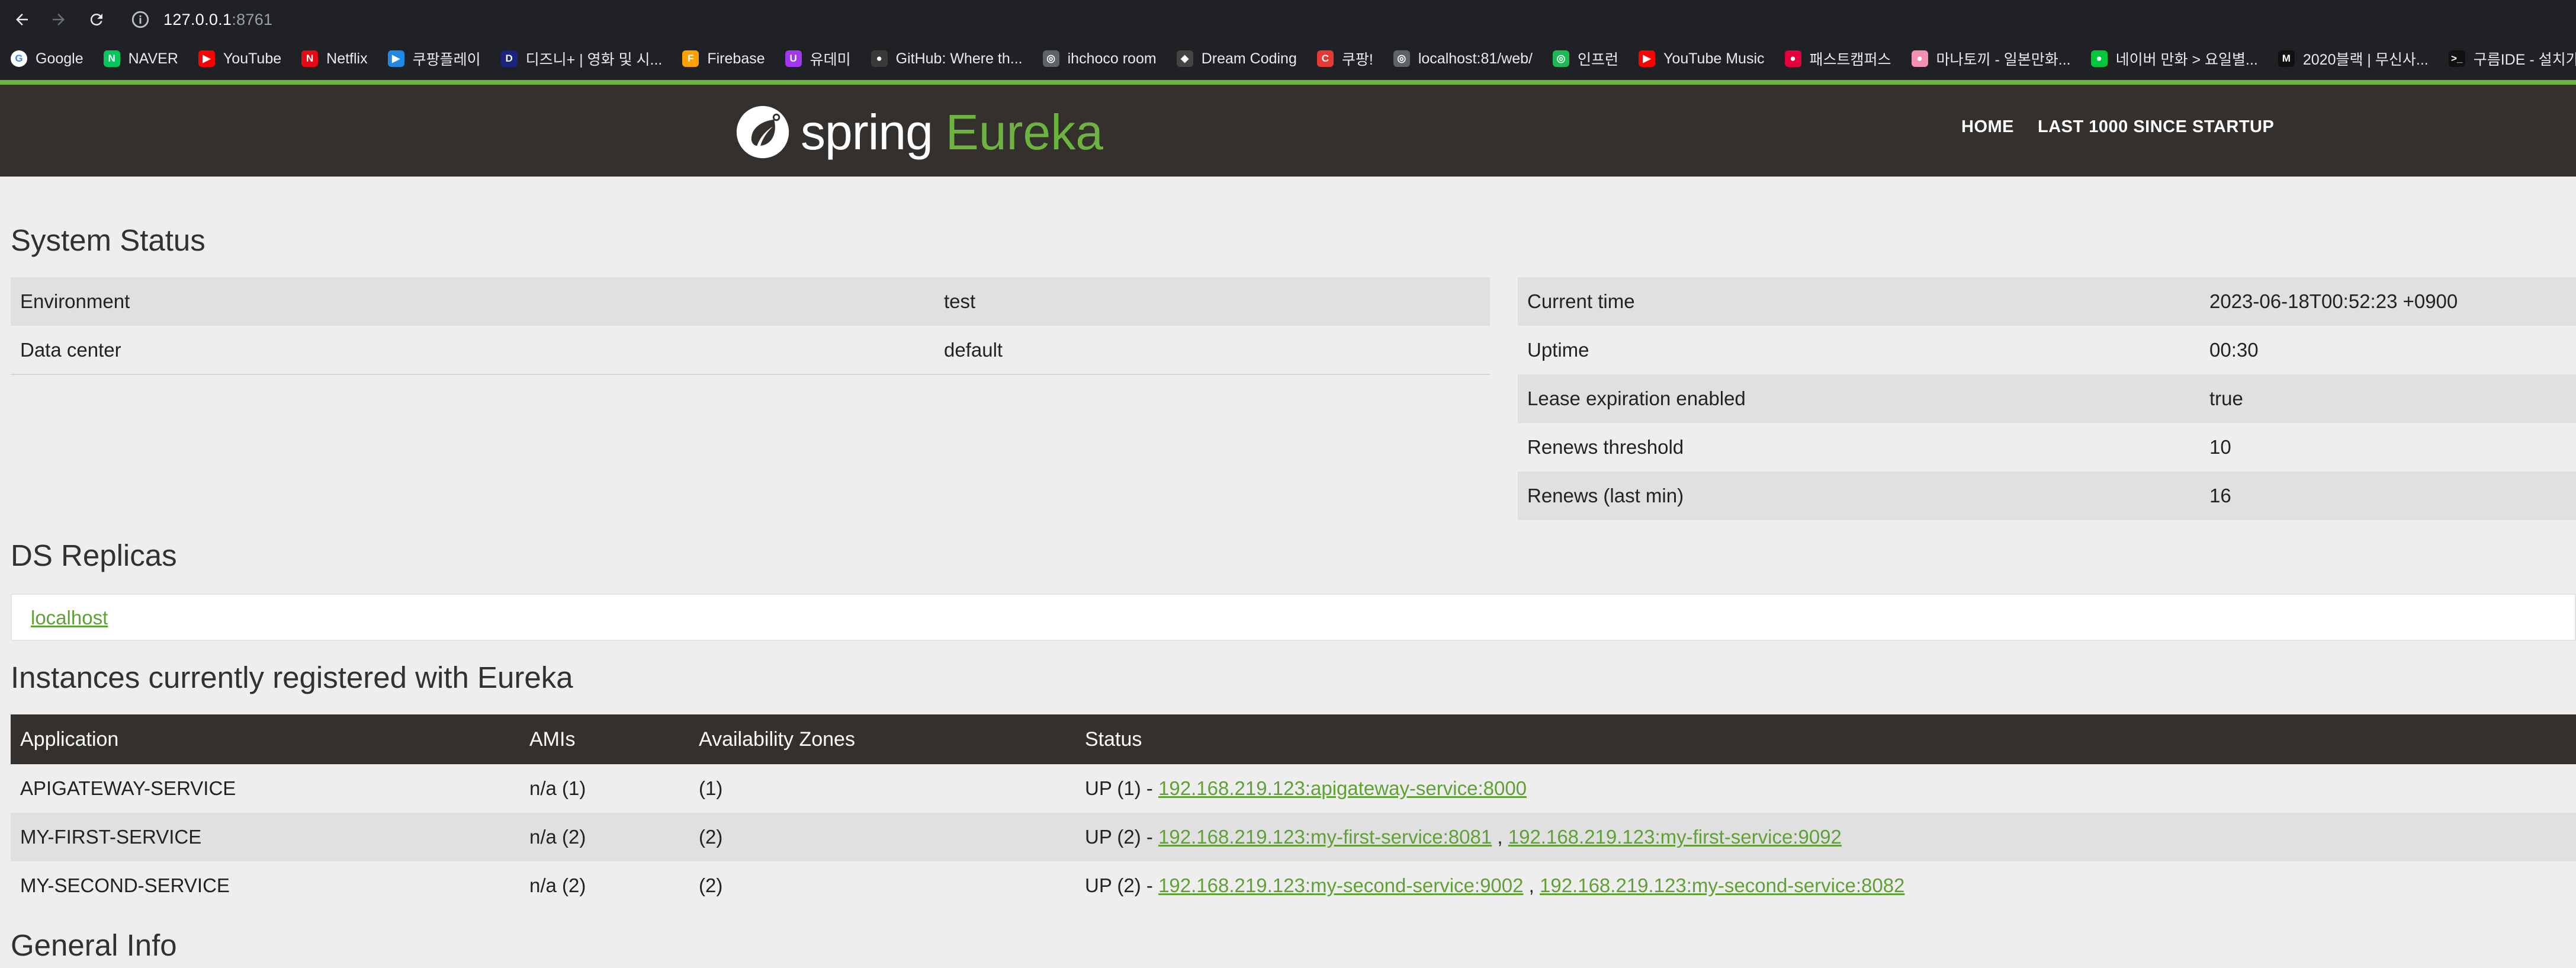 This screenshot has height=968, width=2576. Describe the element at coordinates (793, 59) in the screenshot. I see `udemy-icon: U` at that location.